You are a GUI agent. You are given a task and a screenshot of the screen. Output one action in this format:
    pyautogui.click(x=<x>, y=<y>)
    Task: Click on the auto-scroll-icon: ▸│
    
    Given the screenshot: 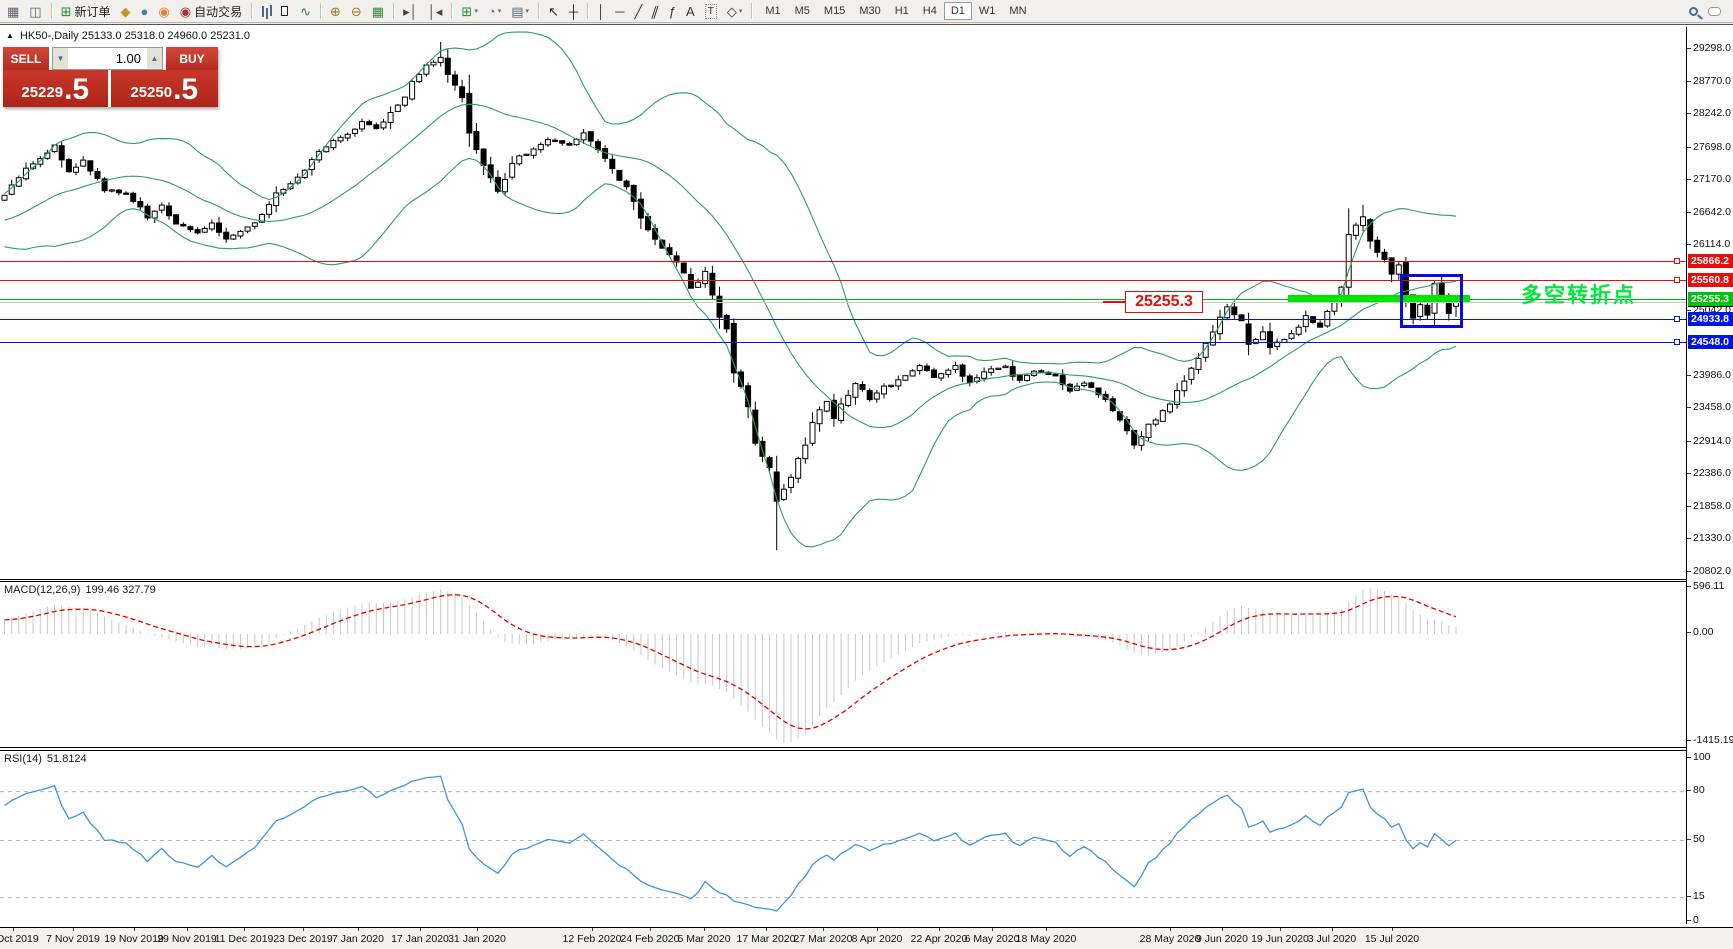 What is the action you would take?
    pyautogui.click(x=410, y=11)
    